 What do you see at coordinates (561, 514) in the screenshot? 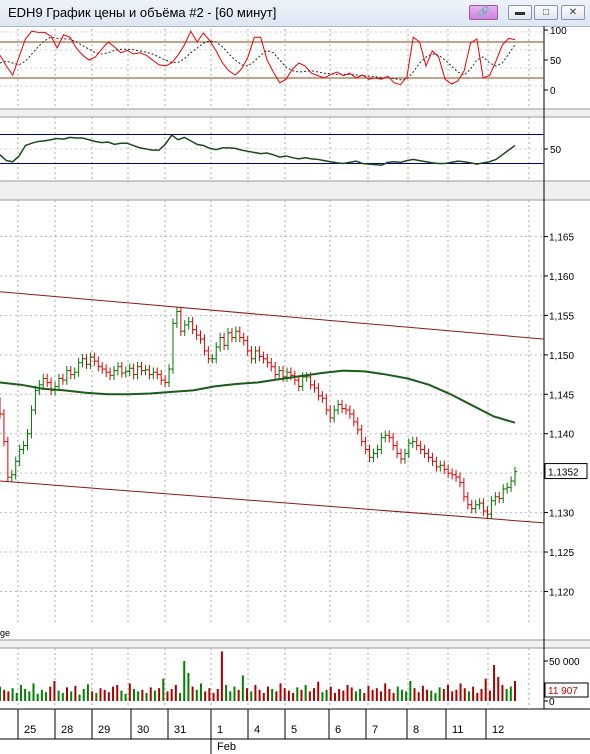
I see `price-tick-label: 1,130` at bounding box center [561, 514].